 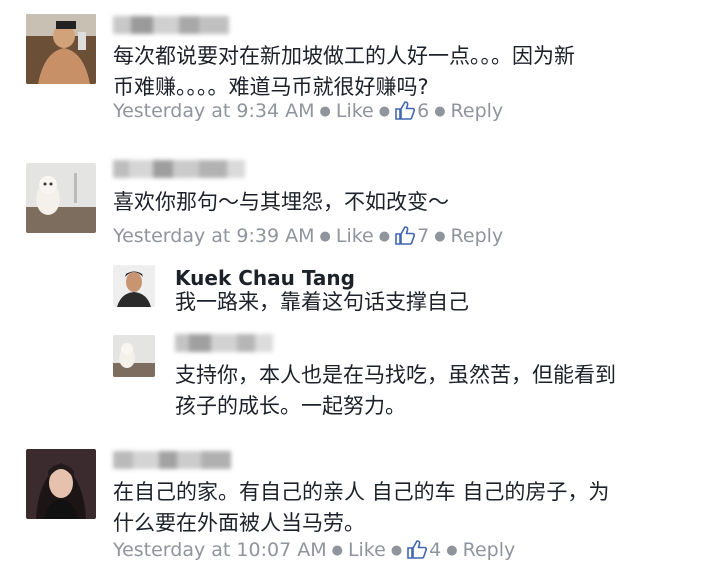 I want to click on comment-meta: Yesterday at 10:07 AM ● Like ● 4 ● Reply, so click(x=314, y=551).